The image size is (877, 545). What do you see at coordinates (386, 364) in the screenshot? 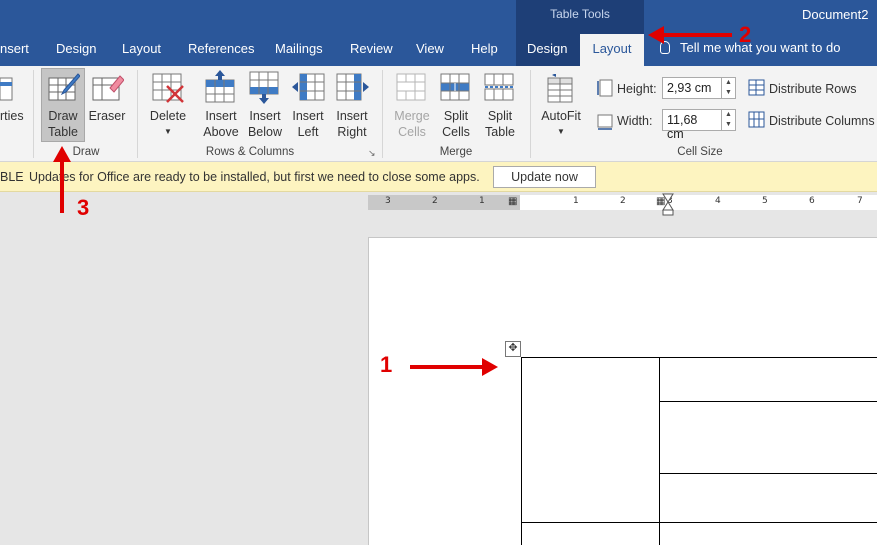
I see `annotation-number-1: 1` at bounding box center [386, 364].